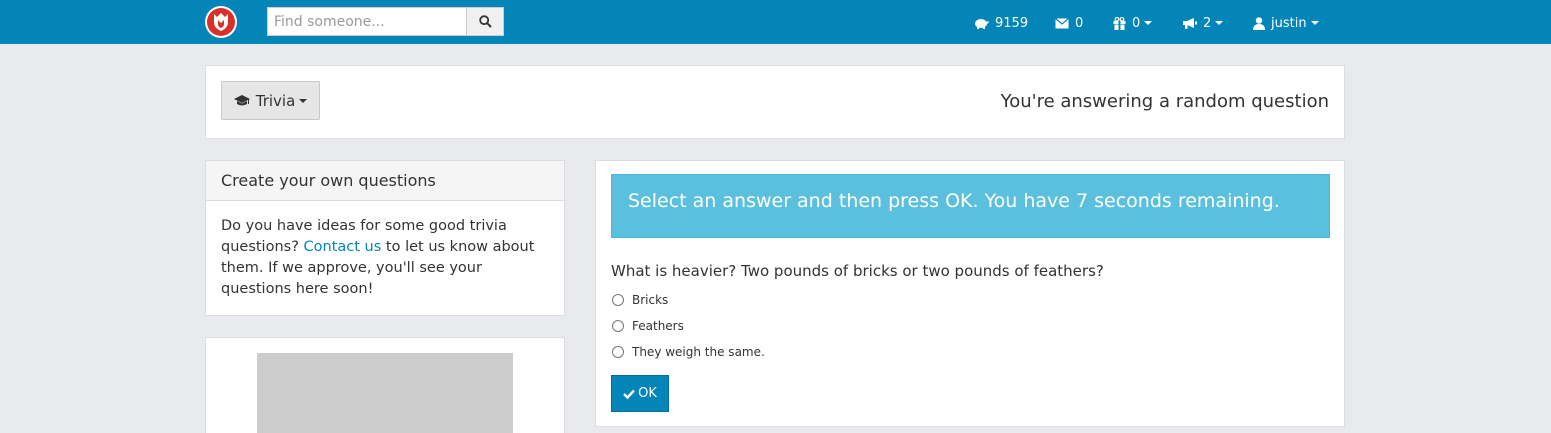 This screenshot has width=1551, height=433. What do you see at coordinates (981, 23) in the screenshot?
I see `piggy-bank-icon` at bounding box center [981, 23].